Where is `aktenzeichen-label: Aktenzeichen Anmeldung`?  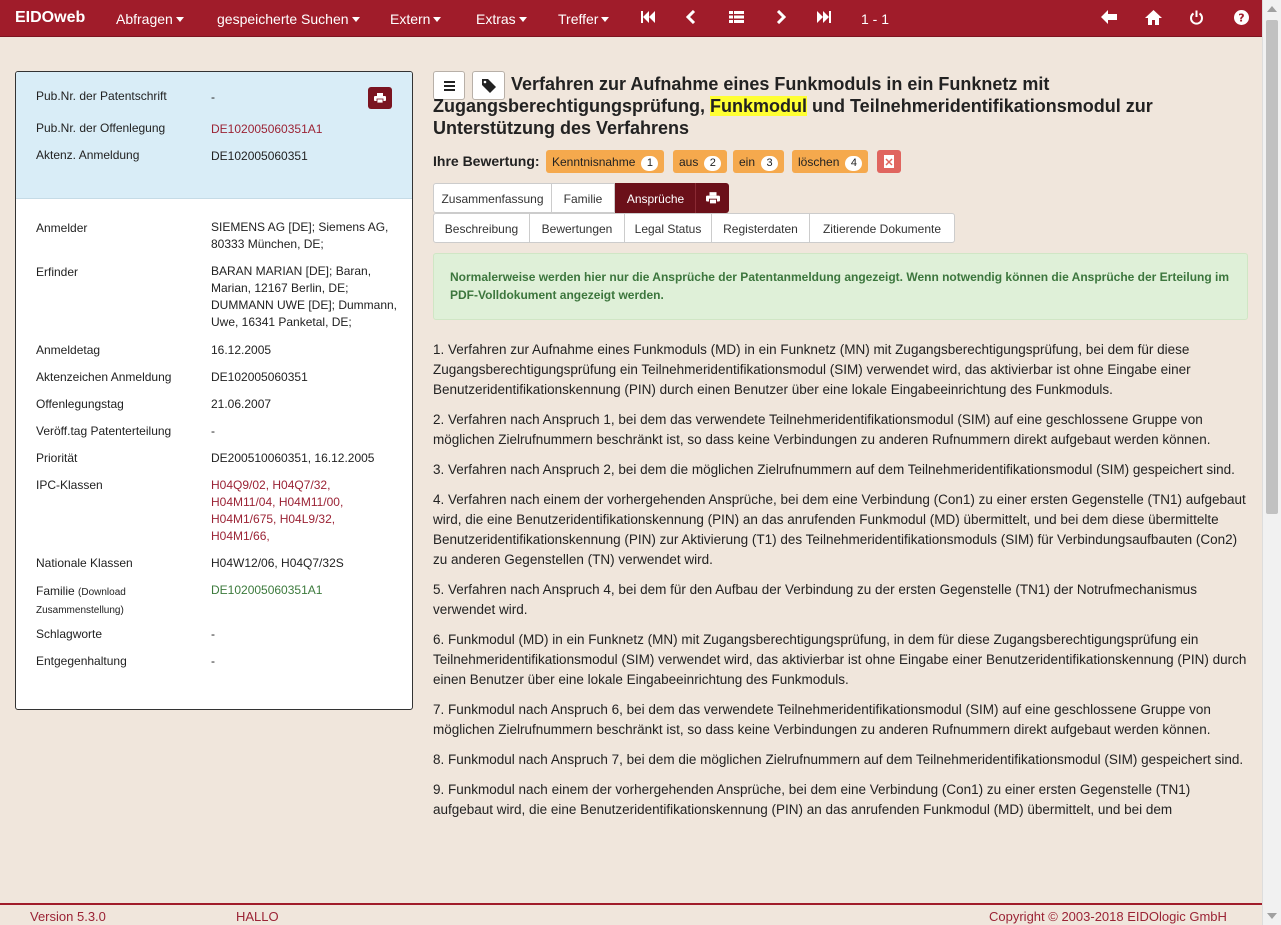
aktenzeichen-label: Aktenzeichen Anmeldung is located at coordinates (104, 377).